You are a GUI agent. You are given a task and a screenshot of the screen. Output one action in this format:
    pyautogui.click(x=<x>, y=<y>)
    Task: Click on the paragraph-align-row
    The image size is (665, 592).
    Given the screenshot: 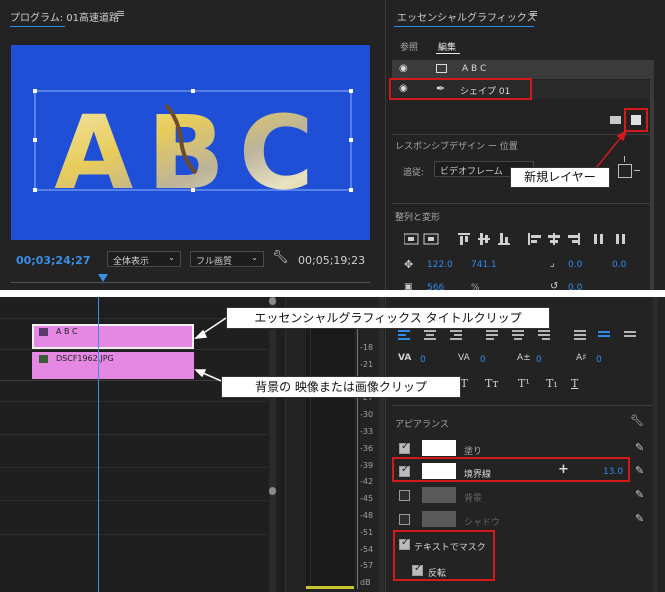 What is the action you would take?
    pyautogui.click(x=523, y=336)
    